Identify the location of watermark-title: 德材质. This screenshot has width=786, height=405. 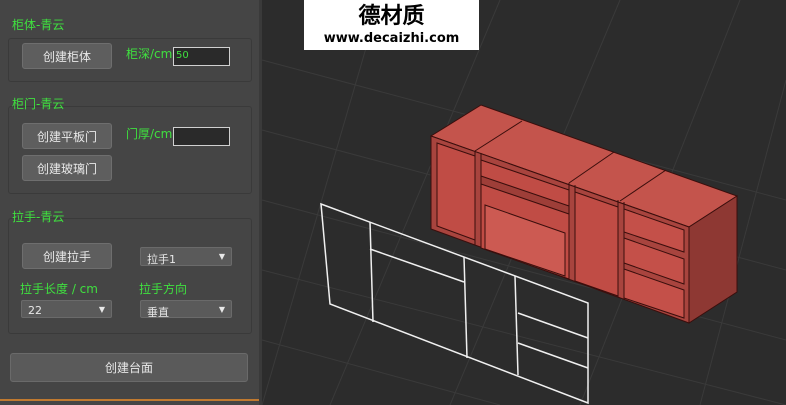
(391, 16).